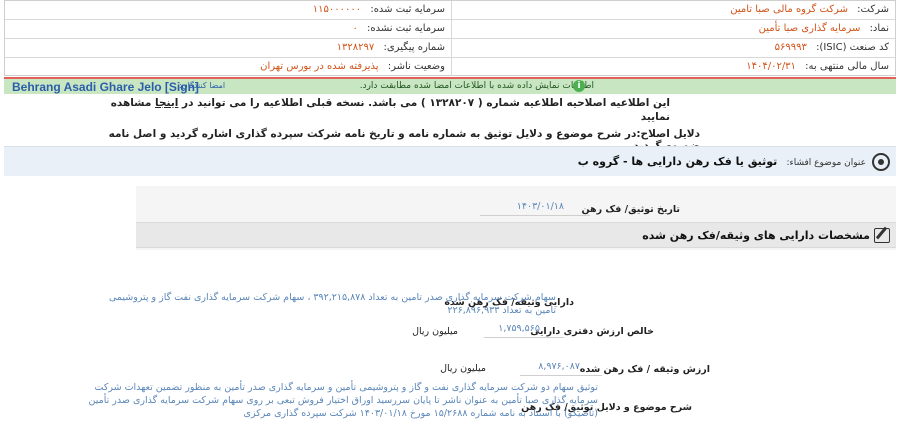 The image size is (900, 431). I want to click on symbol-label: نماد:, so click(879, 28).